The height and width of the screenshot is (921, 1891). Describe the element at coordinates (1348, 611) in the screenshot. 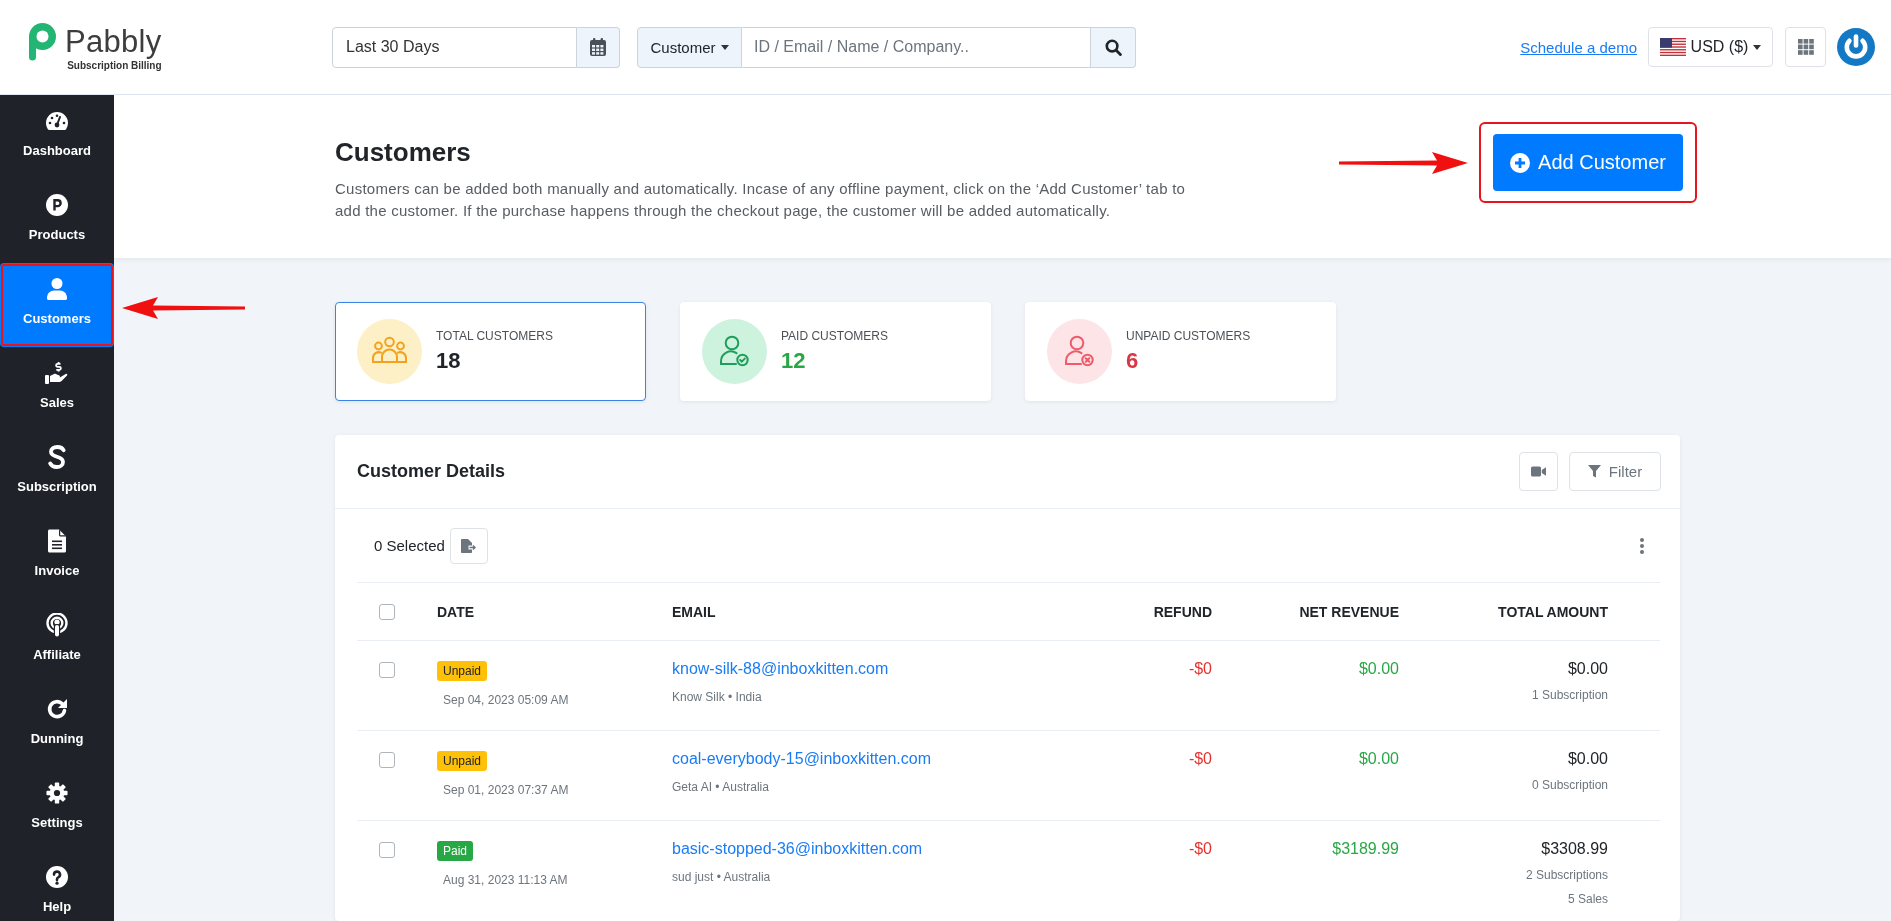

I see `column-header: NET REVENUE` at that location.